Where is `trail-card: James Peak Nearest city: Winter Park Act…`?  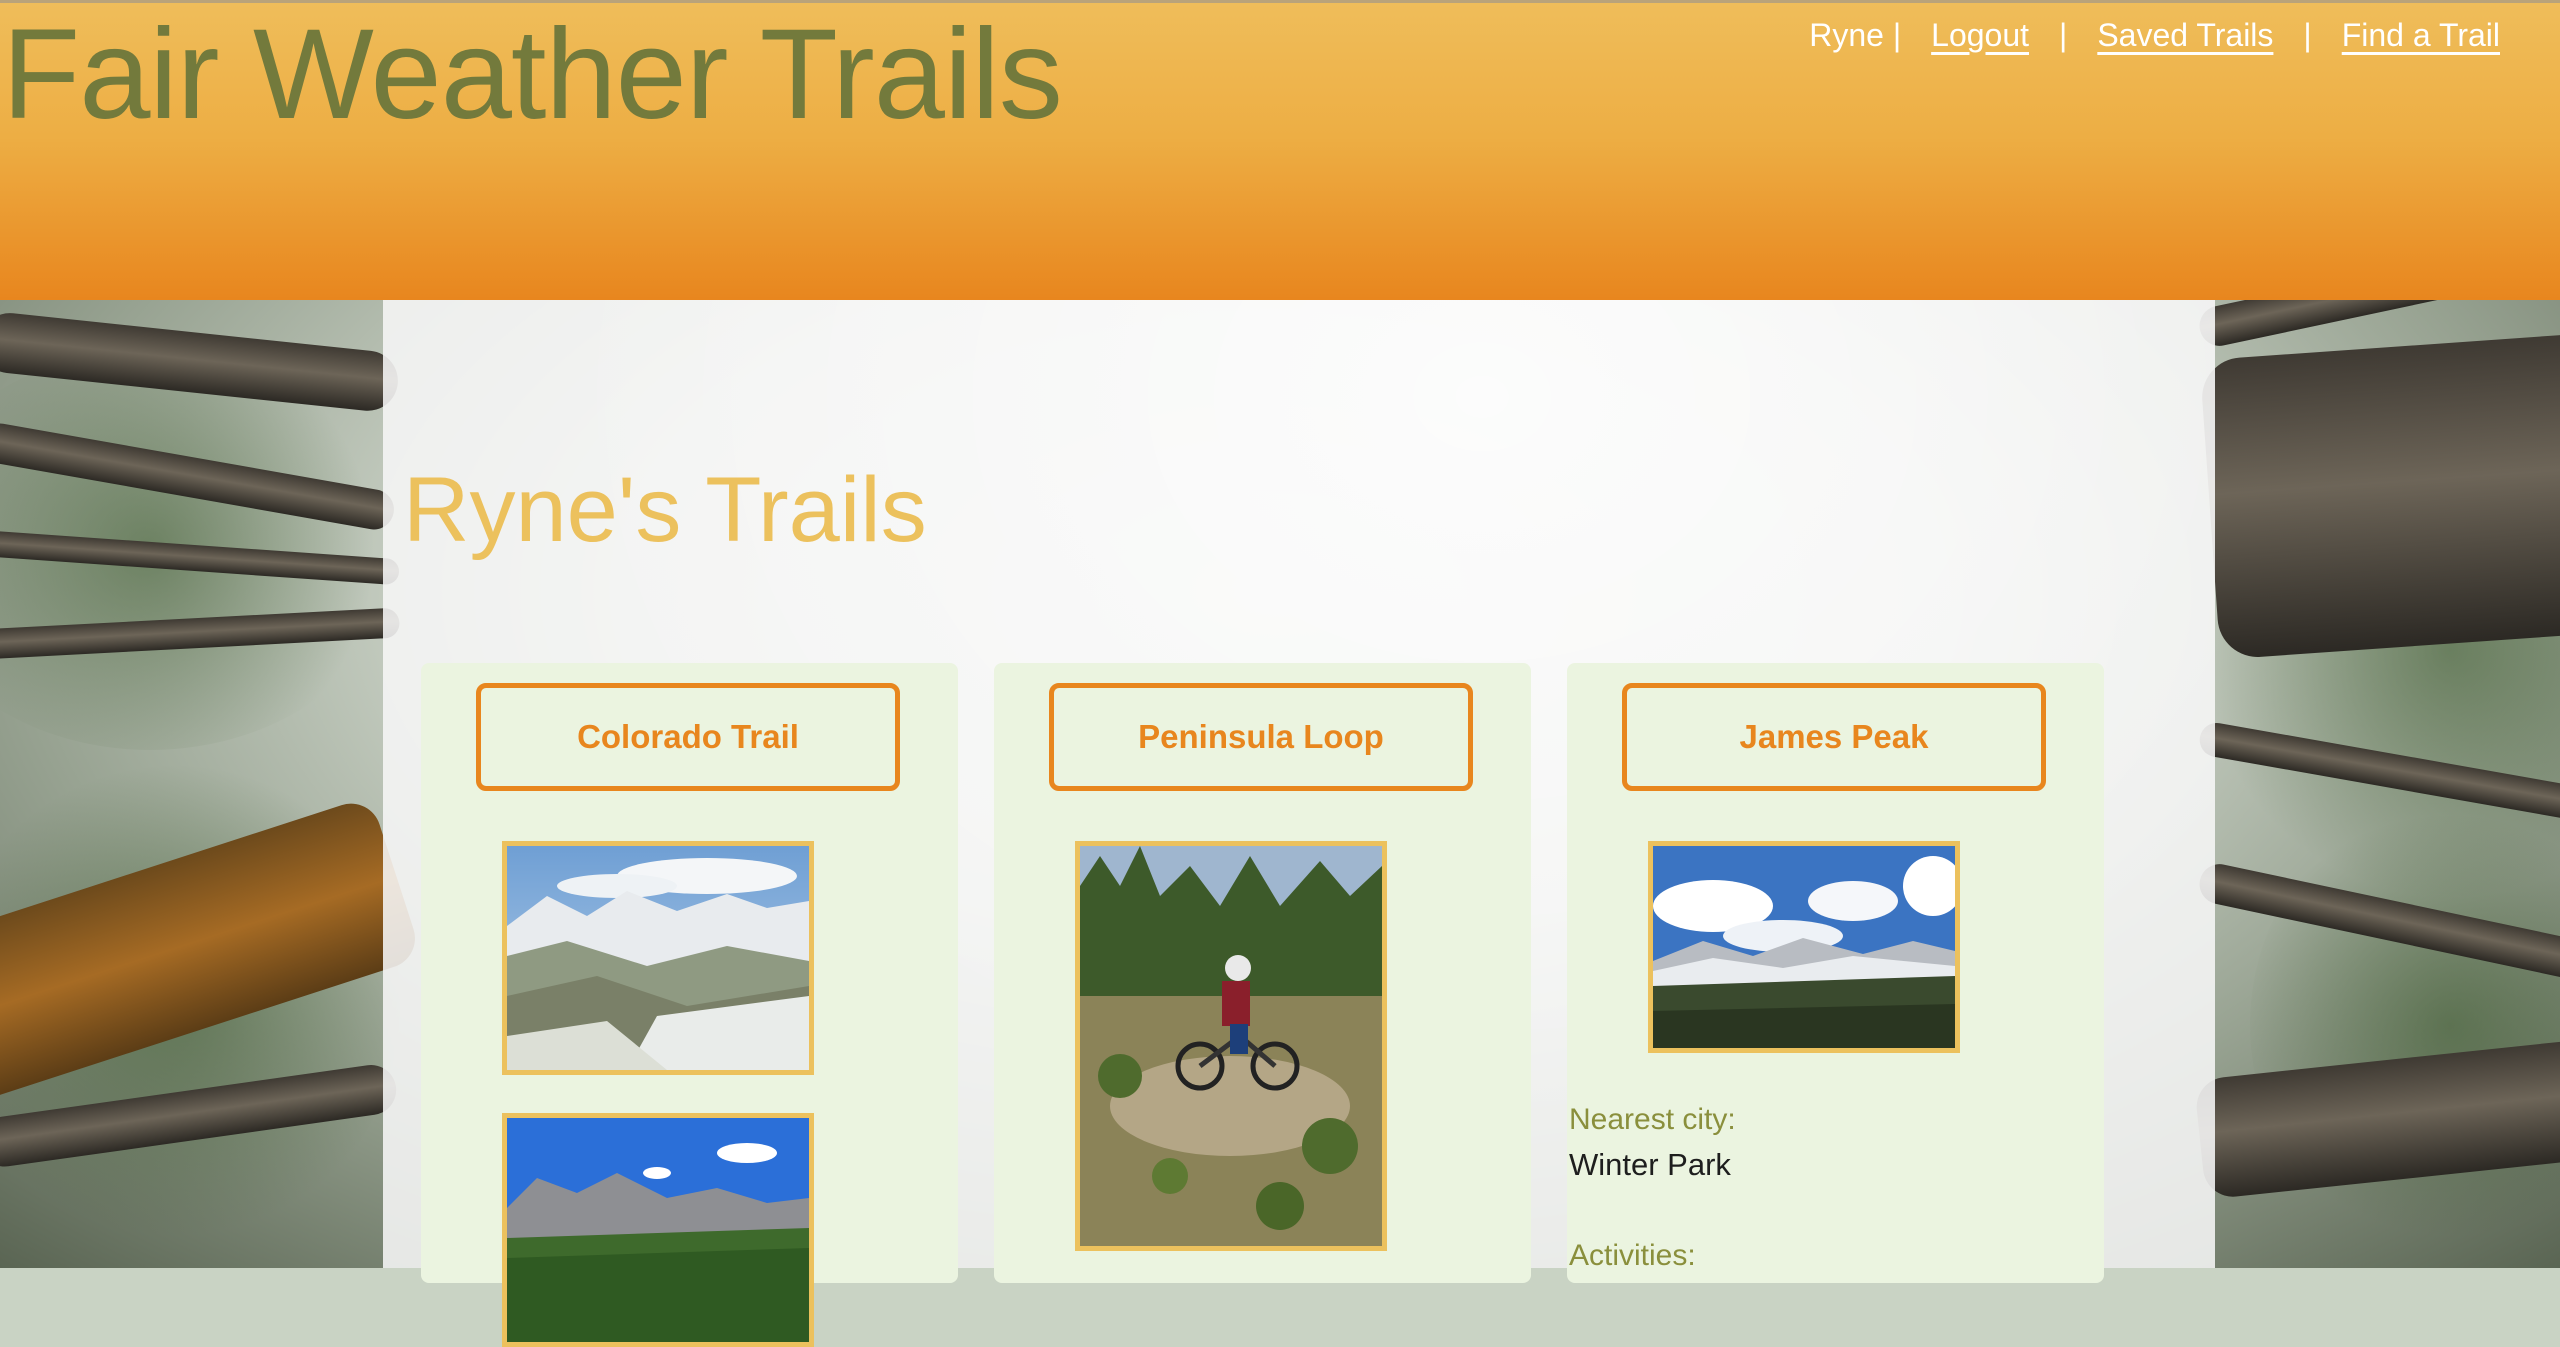 trail-card: James Peak Nearest city: Winter Park Act… is located at coordinates (1835, 973).